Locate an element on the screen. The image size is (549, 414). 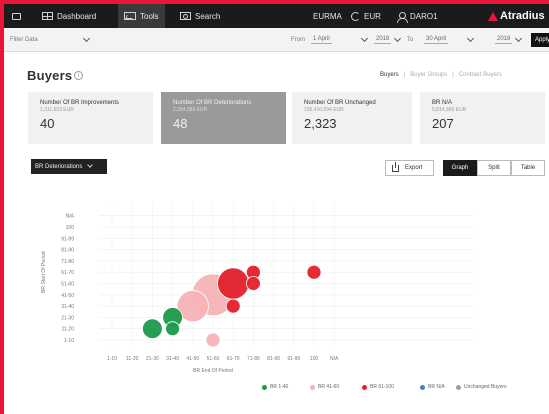
legend-label: BR 61-100 is located at coordinates (382, 387).